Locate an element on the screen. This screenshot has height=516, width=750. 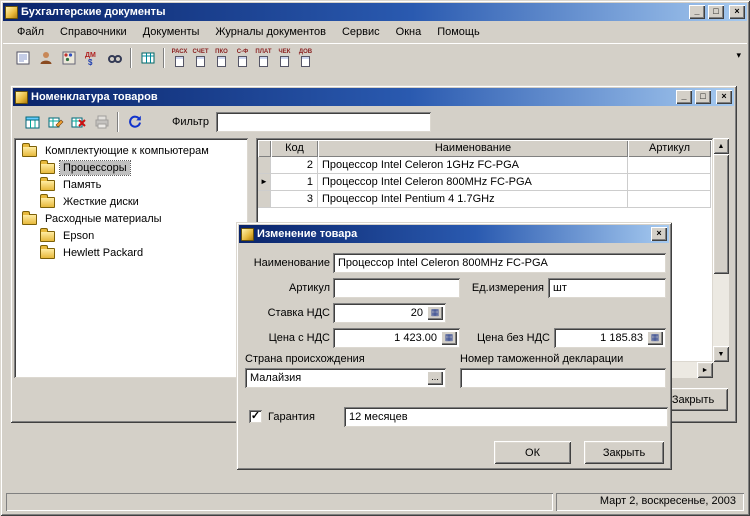
catalog-close-icon: × is located at coordinates (724, 97).